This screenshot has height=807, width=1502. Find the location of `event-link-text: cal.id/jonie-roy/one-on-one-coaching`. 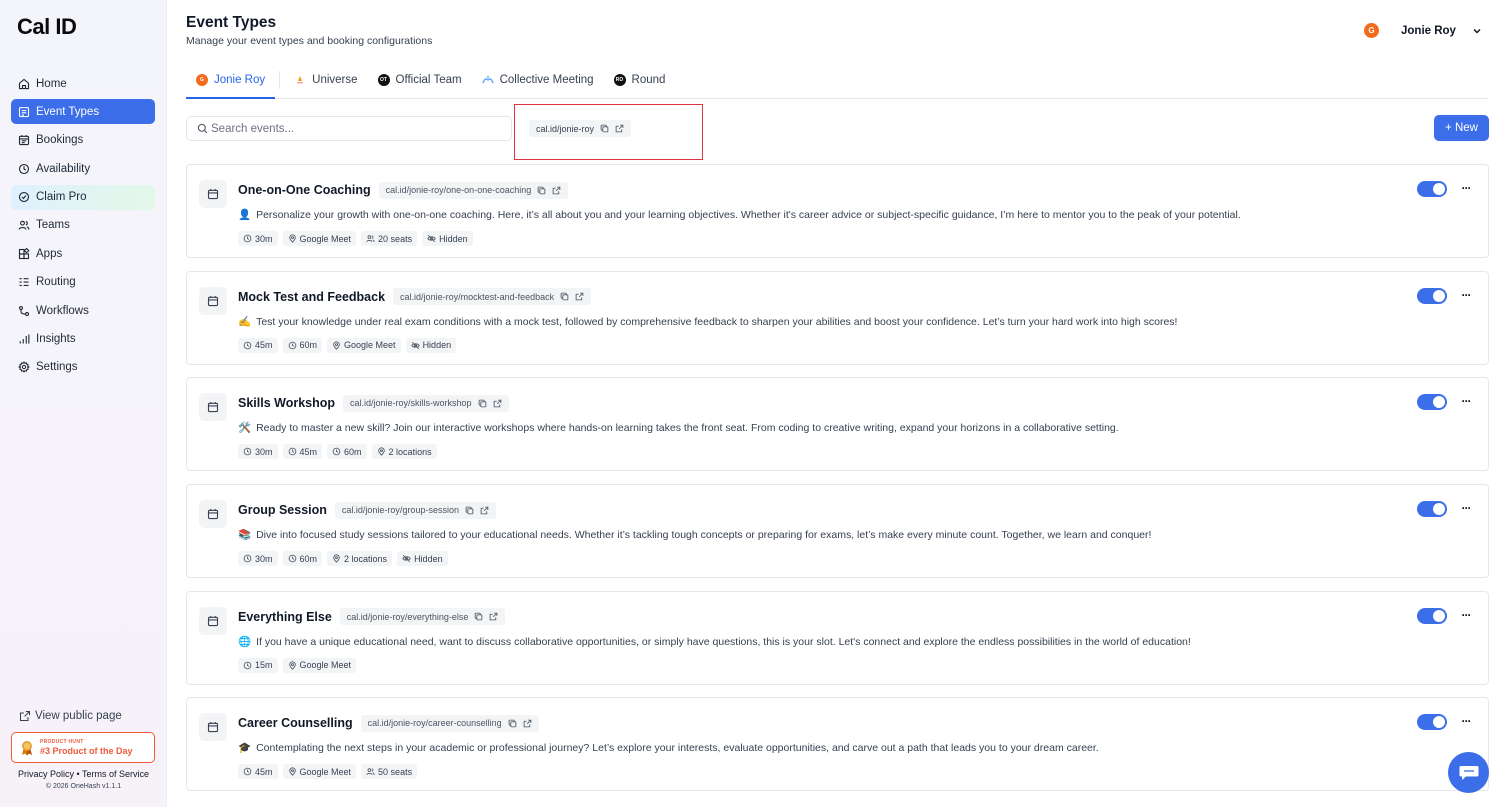

event-link-text: cal.id/jonie-roy/one-on-one-coaching is located at coordinates (458, 190).